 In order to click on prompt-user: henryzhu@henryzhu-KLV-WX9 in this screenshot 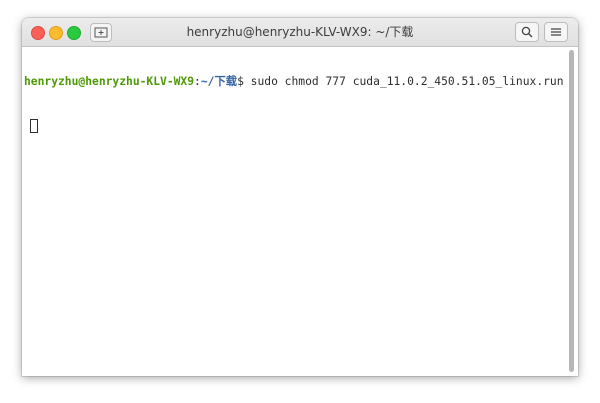, I will do `click(109, 81)`.